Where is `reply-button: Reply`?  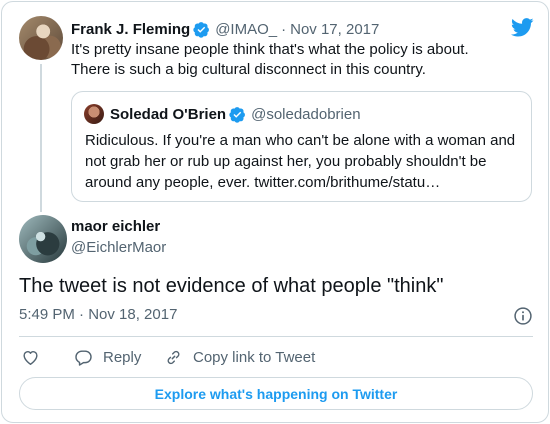 reply-button: Reply is located at coordinates (107, 357).